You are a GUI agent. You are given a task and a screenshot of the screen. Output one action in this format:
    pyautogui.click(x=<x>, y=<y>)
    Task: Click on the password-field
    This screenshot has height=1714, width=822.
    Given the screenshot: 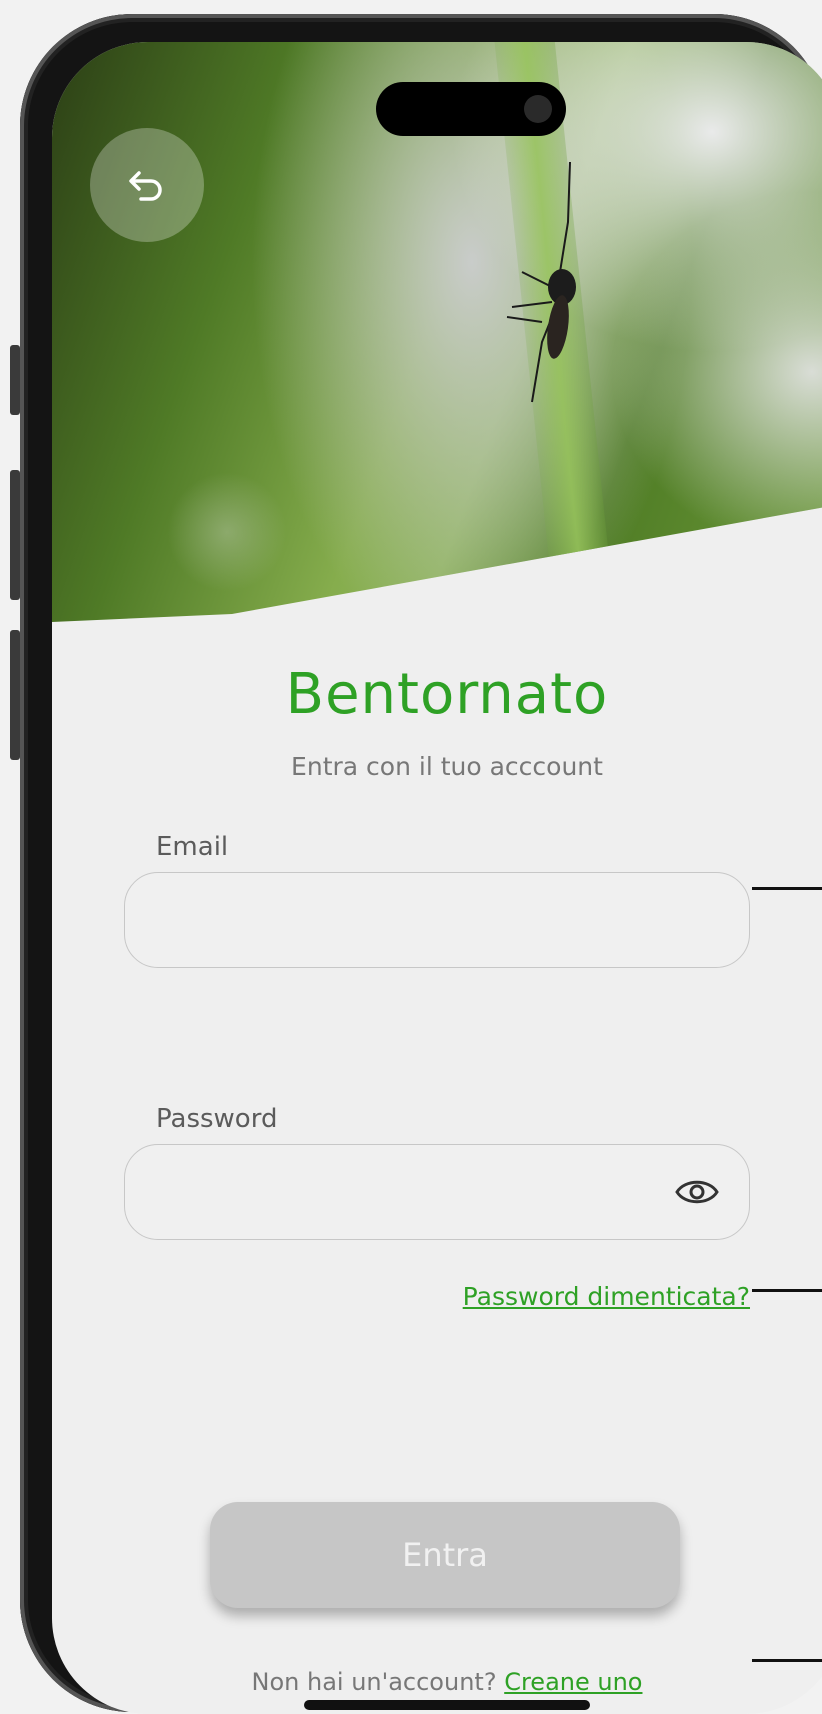 What is the action you would take?
    pyautogui.click(x=437, y=1192)
    